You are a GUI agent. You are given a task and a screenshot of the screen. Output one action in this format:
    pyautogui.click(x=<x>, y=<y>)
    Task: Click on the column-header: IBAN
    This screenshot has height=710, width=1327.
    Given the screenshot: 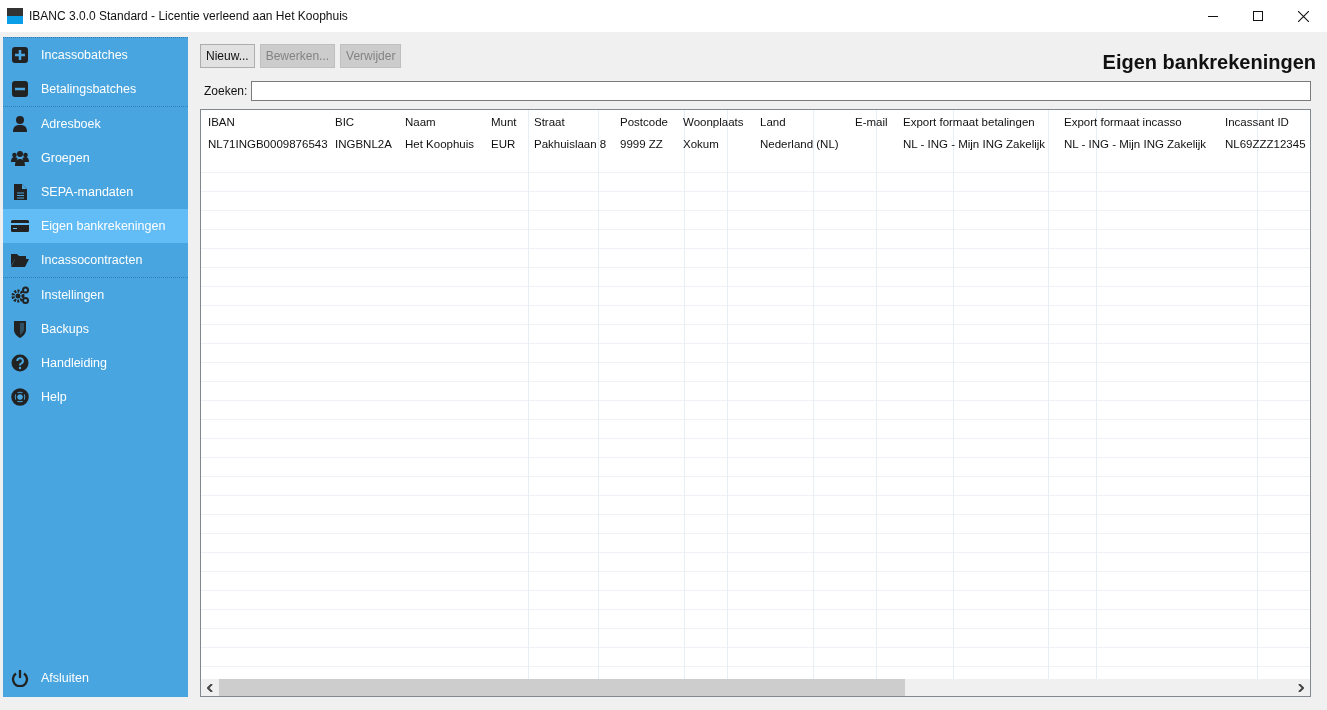 What is the action you would take?
    pyautogui.click(x=264, y=122)
    